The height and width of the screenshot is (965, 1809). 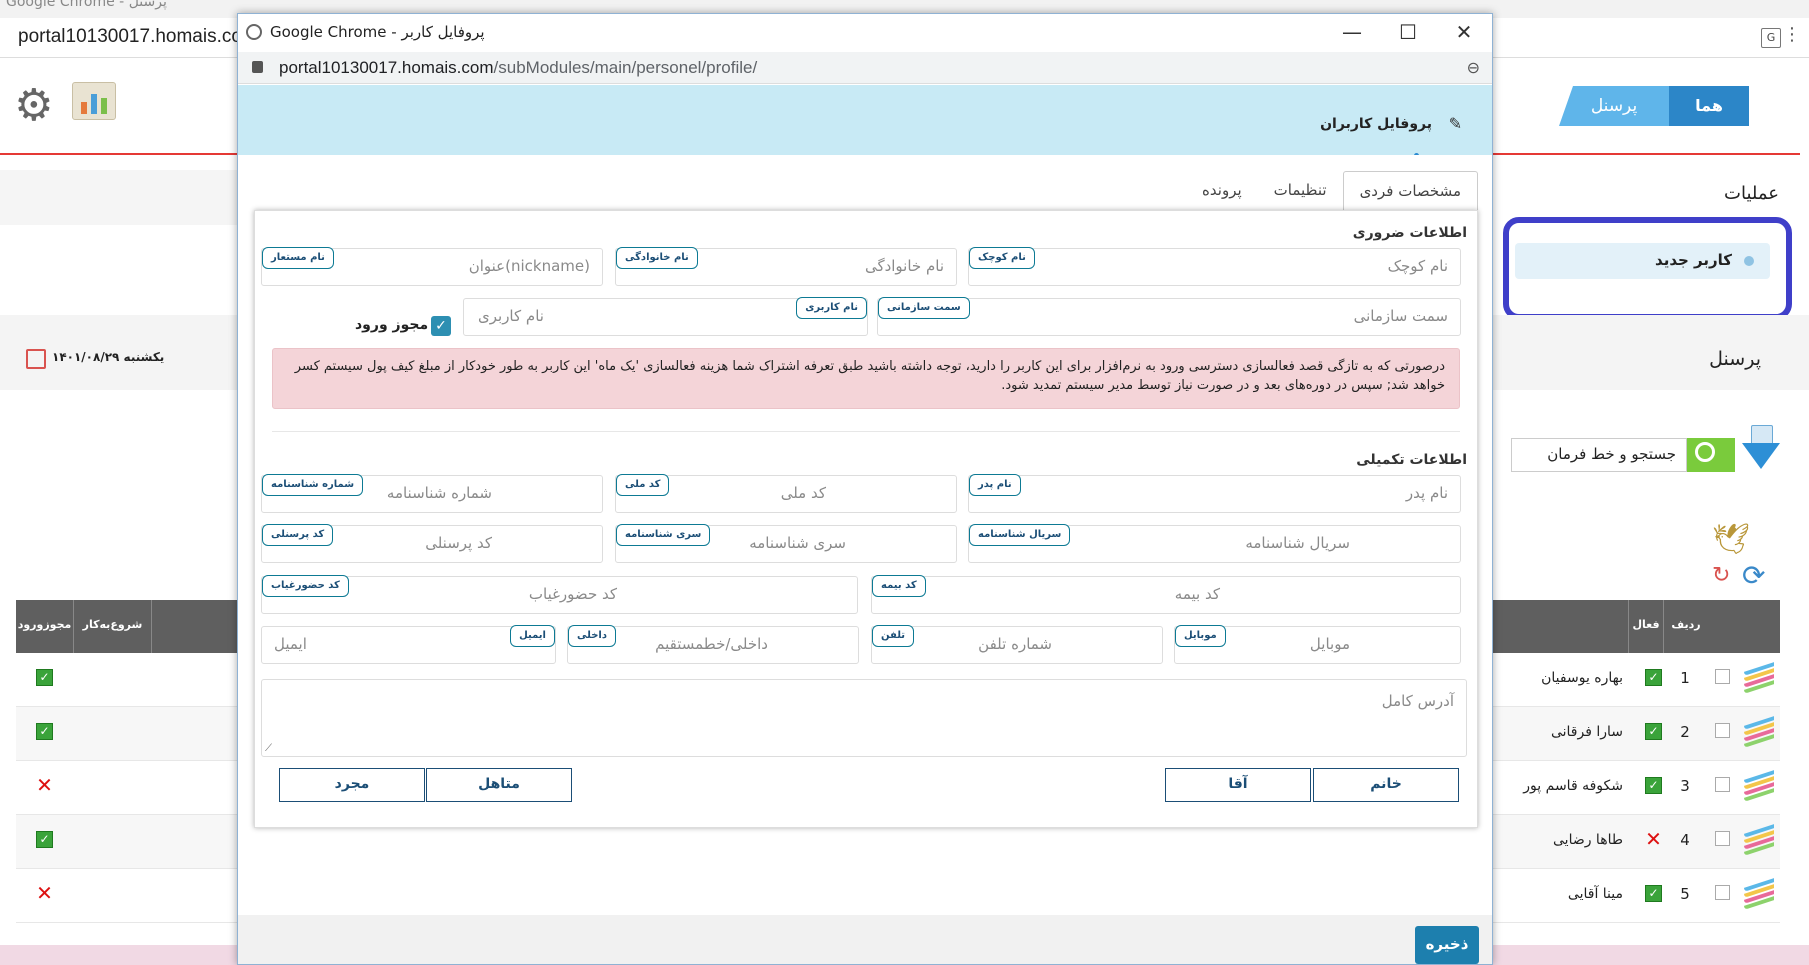 I want to click on refresh-icon: ⟳, so click(x=1753, y=575).